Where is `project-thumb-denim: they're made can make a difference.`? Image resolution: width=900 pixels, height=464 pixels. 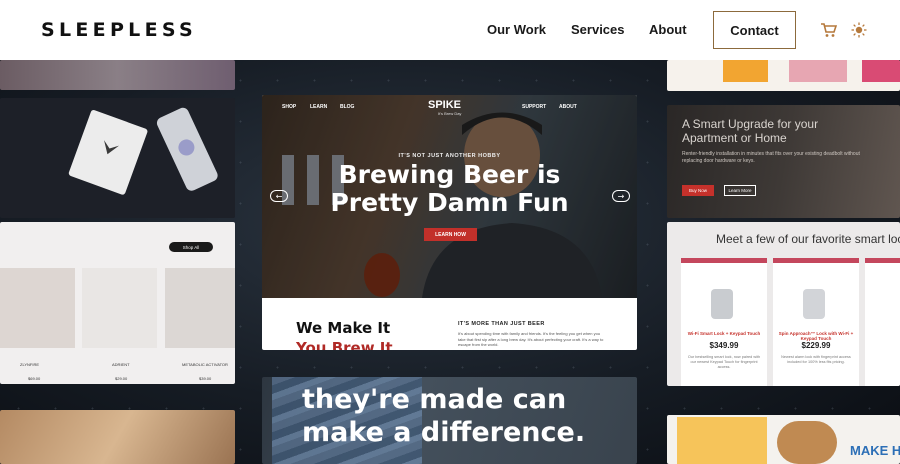 project-thumb-denim: they're made can make a difference. is located at coordinates (449, 420).